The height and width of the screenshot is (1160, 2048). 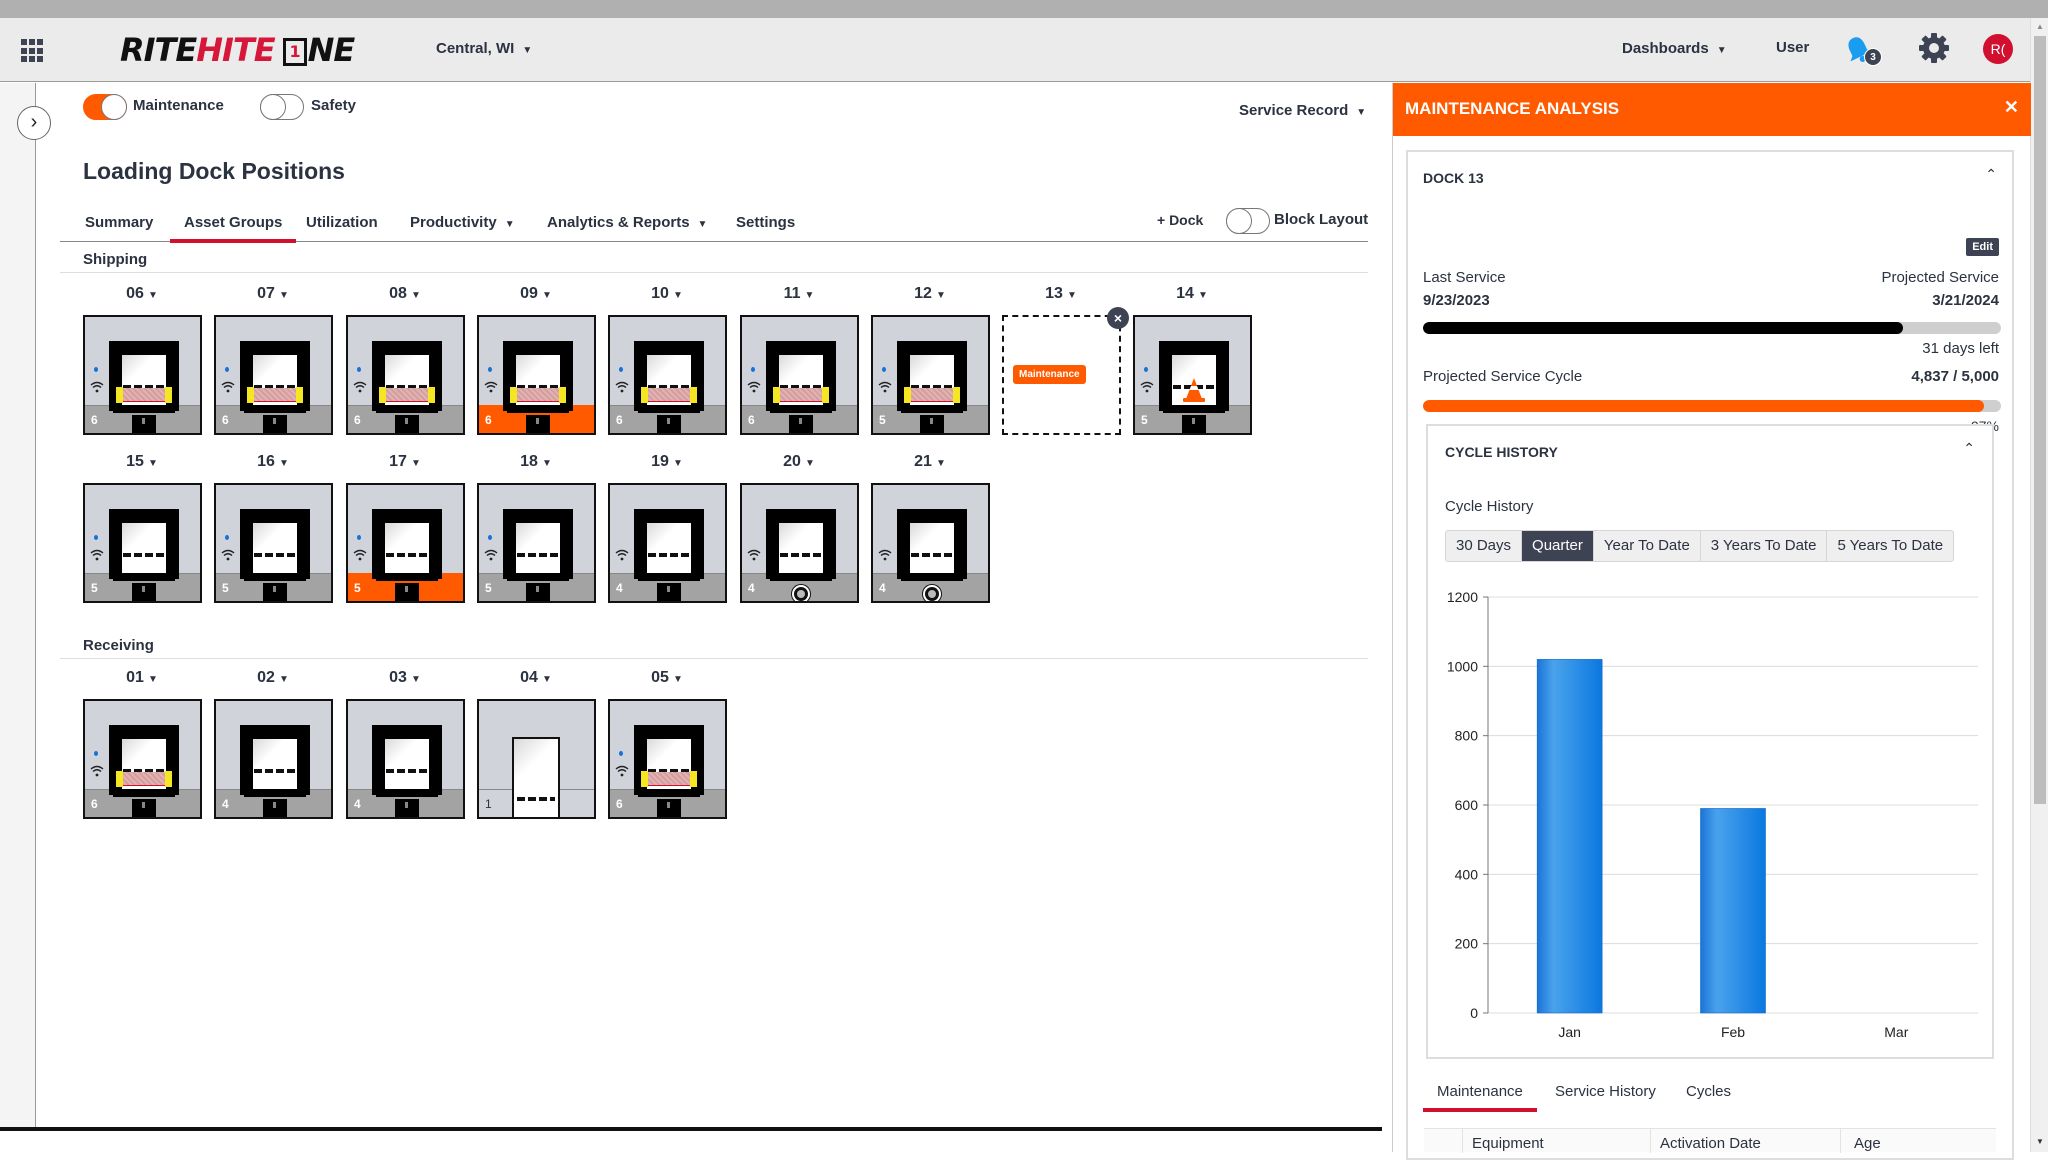 I want to click on dock-label-03: 03 ▼, so click(x=405, y=678).